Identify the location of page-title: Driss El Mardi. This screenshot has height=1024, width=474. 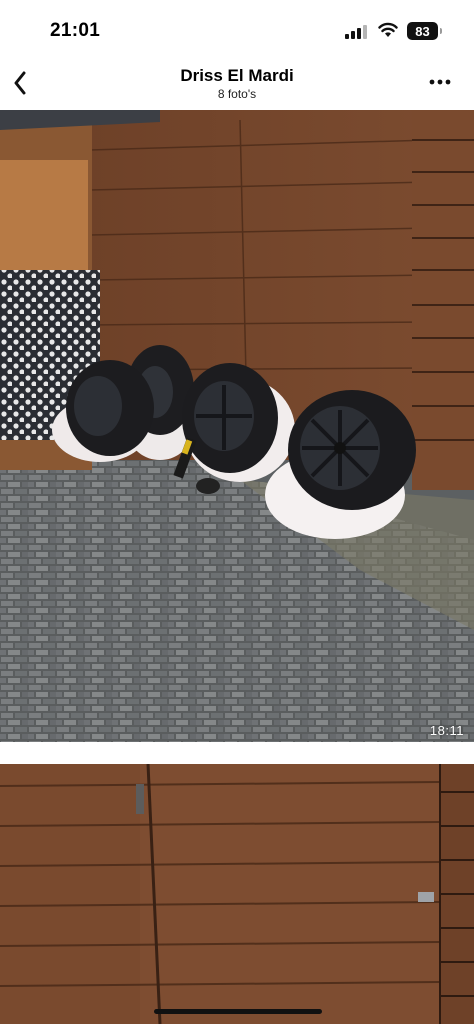
(237, 75).